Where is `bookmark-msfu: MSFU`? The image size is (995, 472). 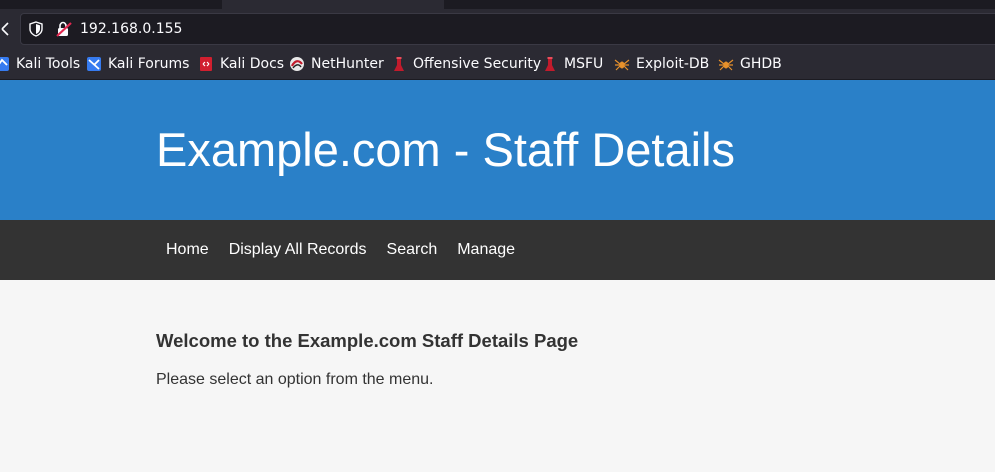
bookmark-msfu: MSFU is located at coordinates (572, 64).